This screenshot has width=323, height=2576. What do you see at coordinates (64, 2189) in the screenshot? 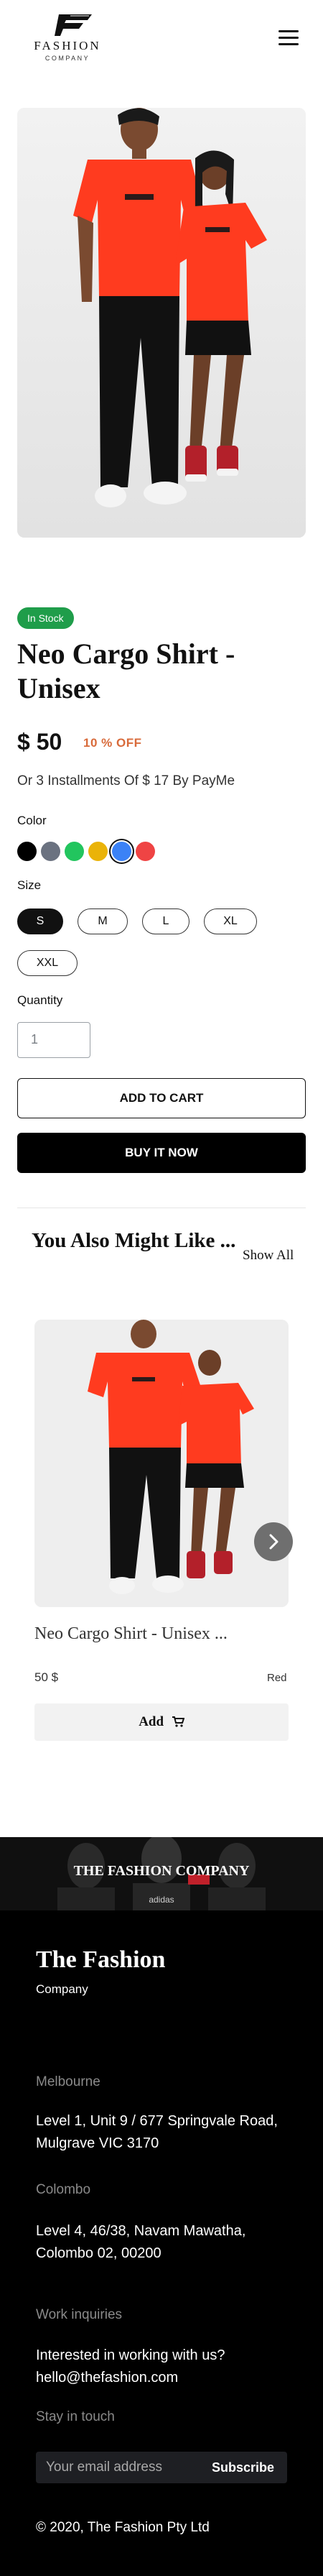
I see `colombo-heading: Colombo` at bounding box center [64, 2189].